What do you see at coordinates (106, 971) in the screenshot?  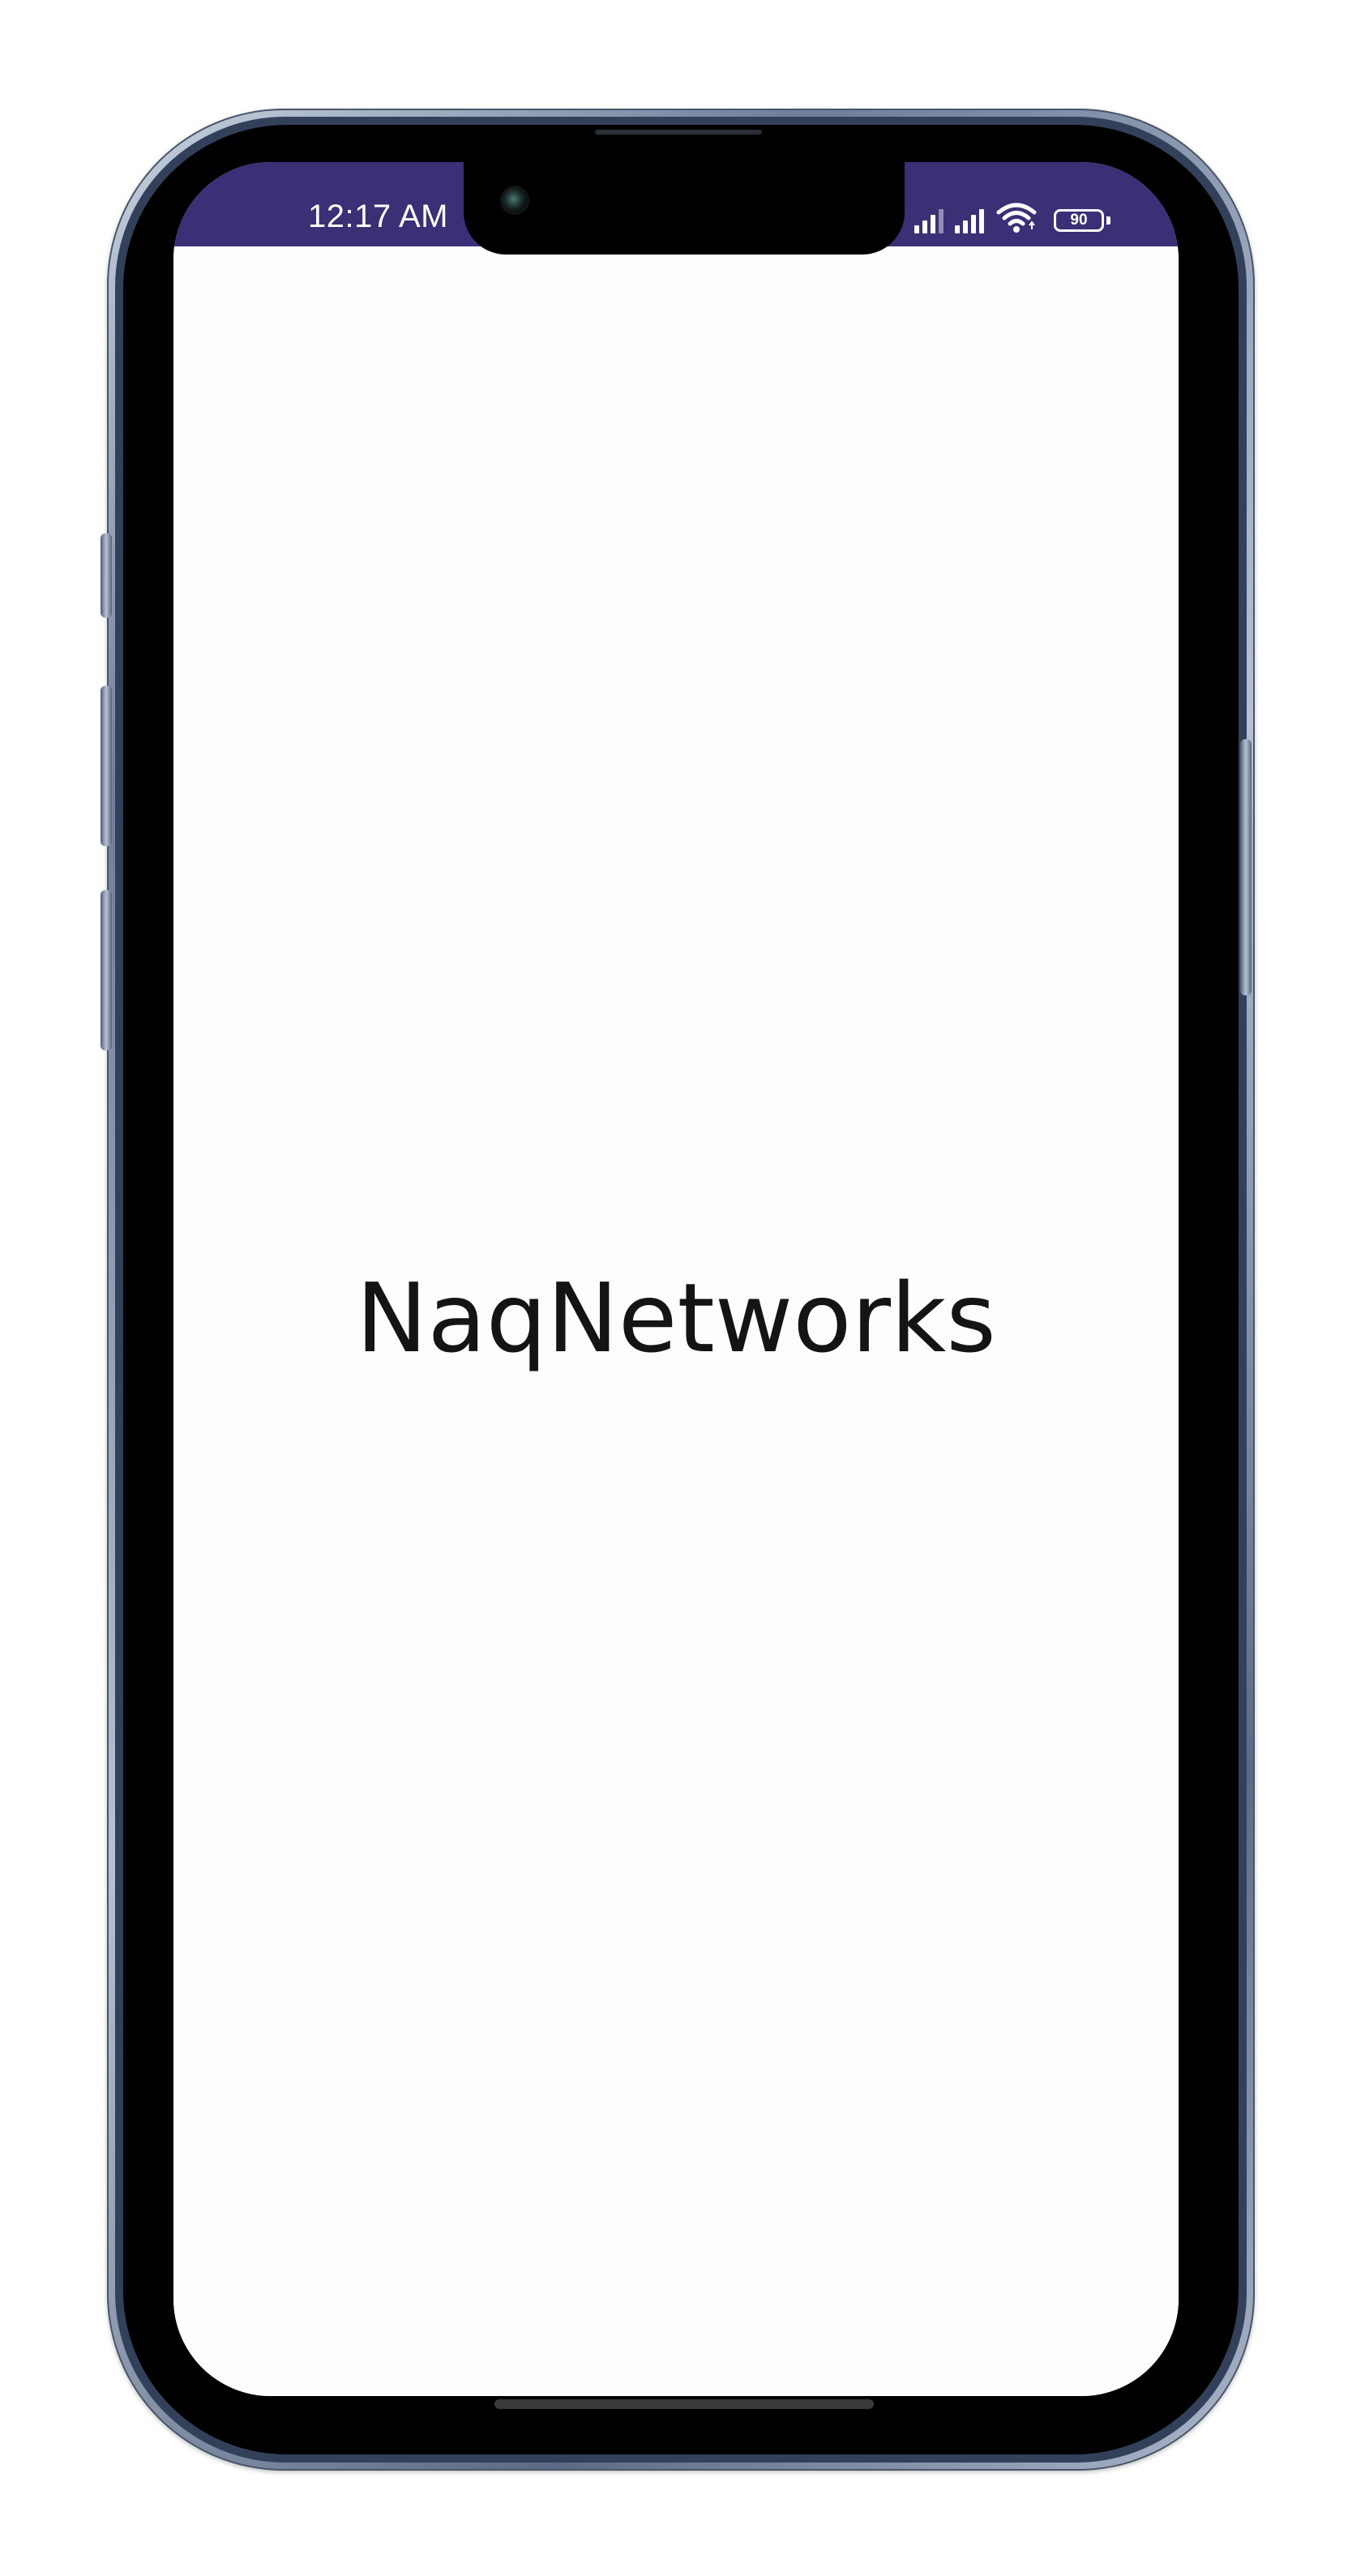 I see `volume-down-button` at bounding box center [106, 971].